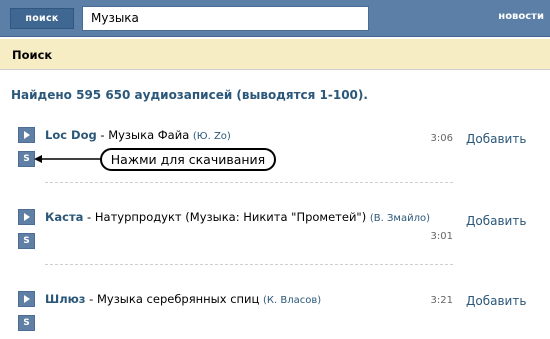  I want to click on arrow-icon, so click(68, 159).